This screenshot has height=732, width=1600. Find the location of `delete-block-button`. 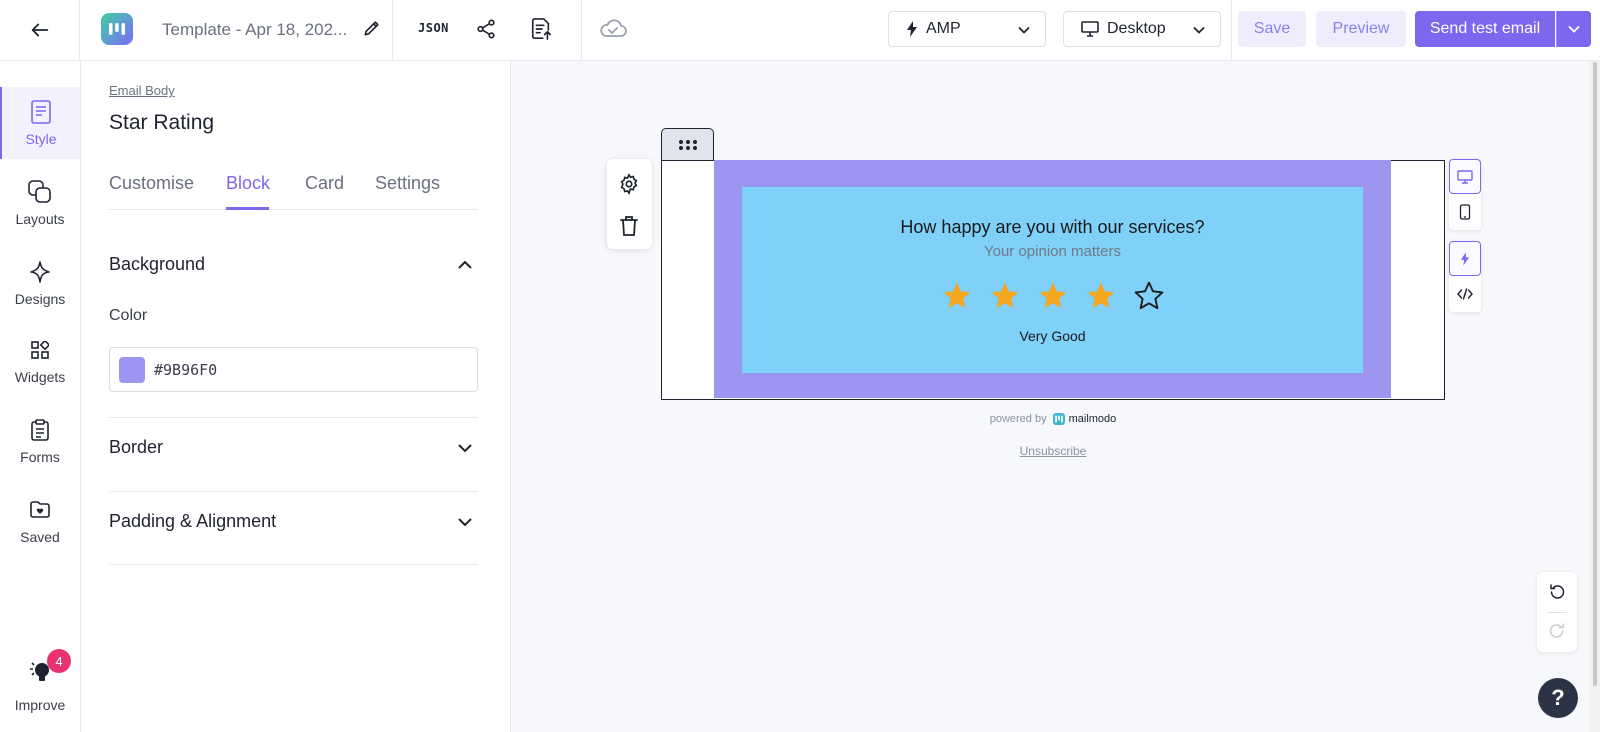

delete-block-button is located at coordinates (629, 228).